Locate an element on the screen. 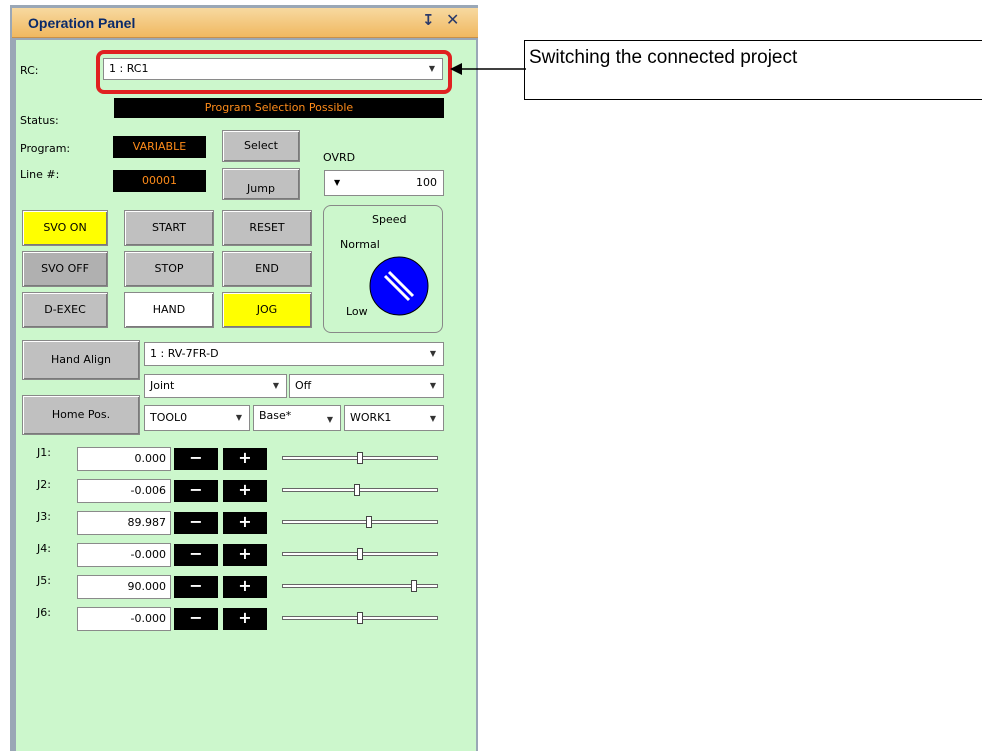 This screenshot has height=751, width=982. joint-label: J1: is located at coordinates (44, 452).